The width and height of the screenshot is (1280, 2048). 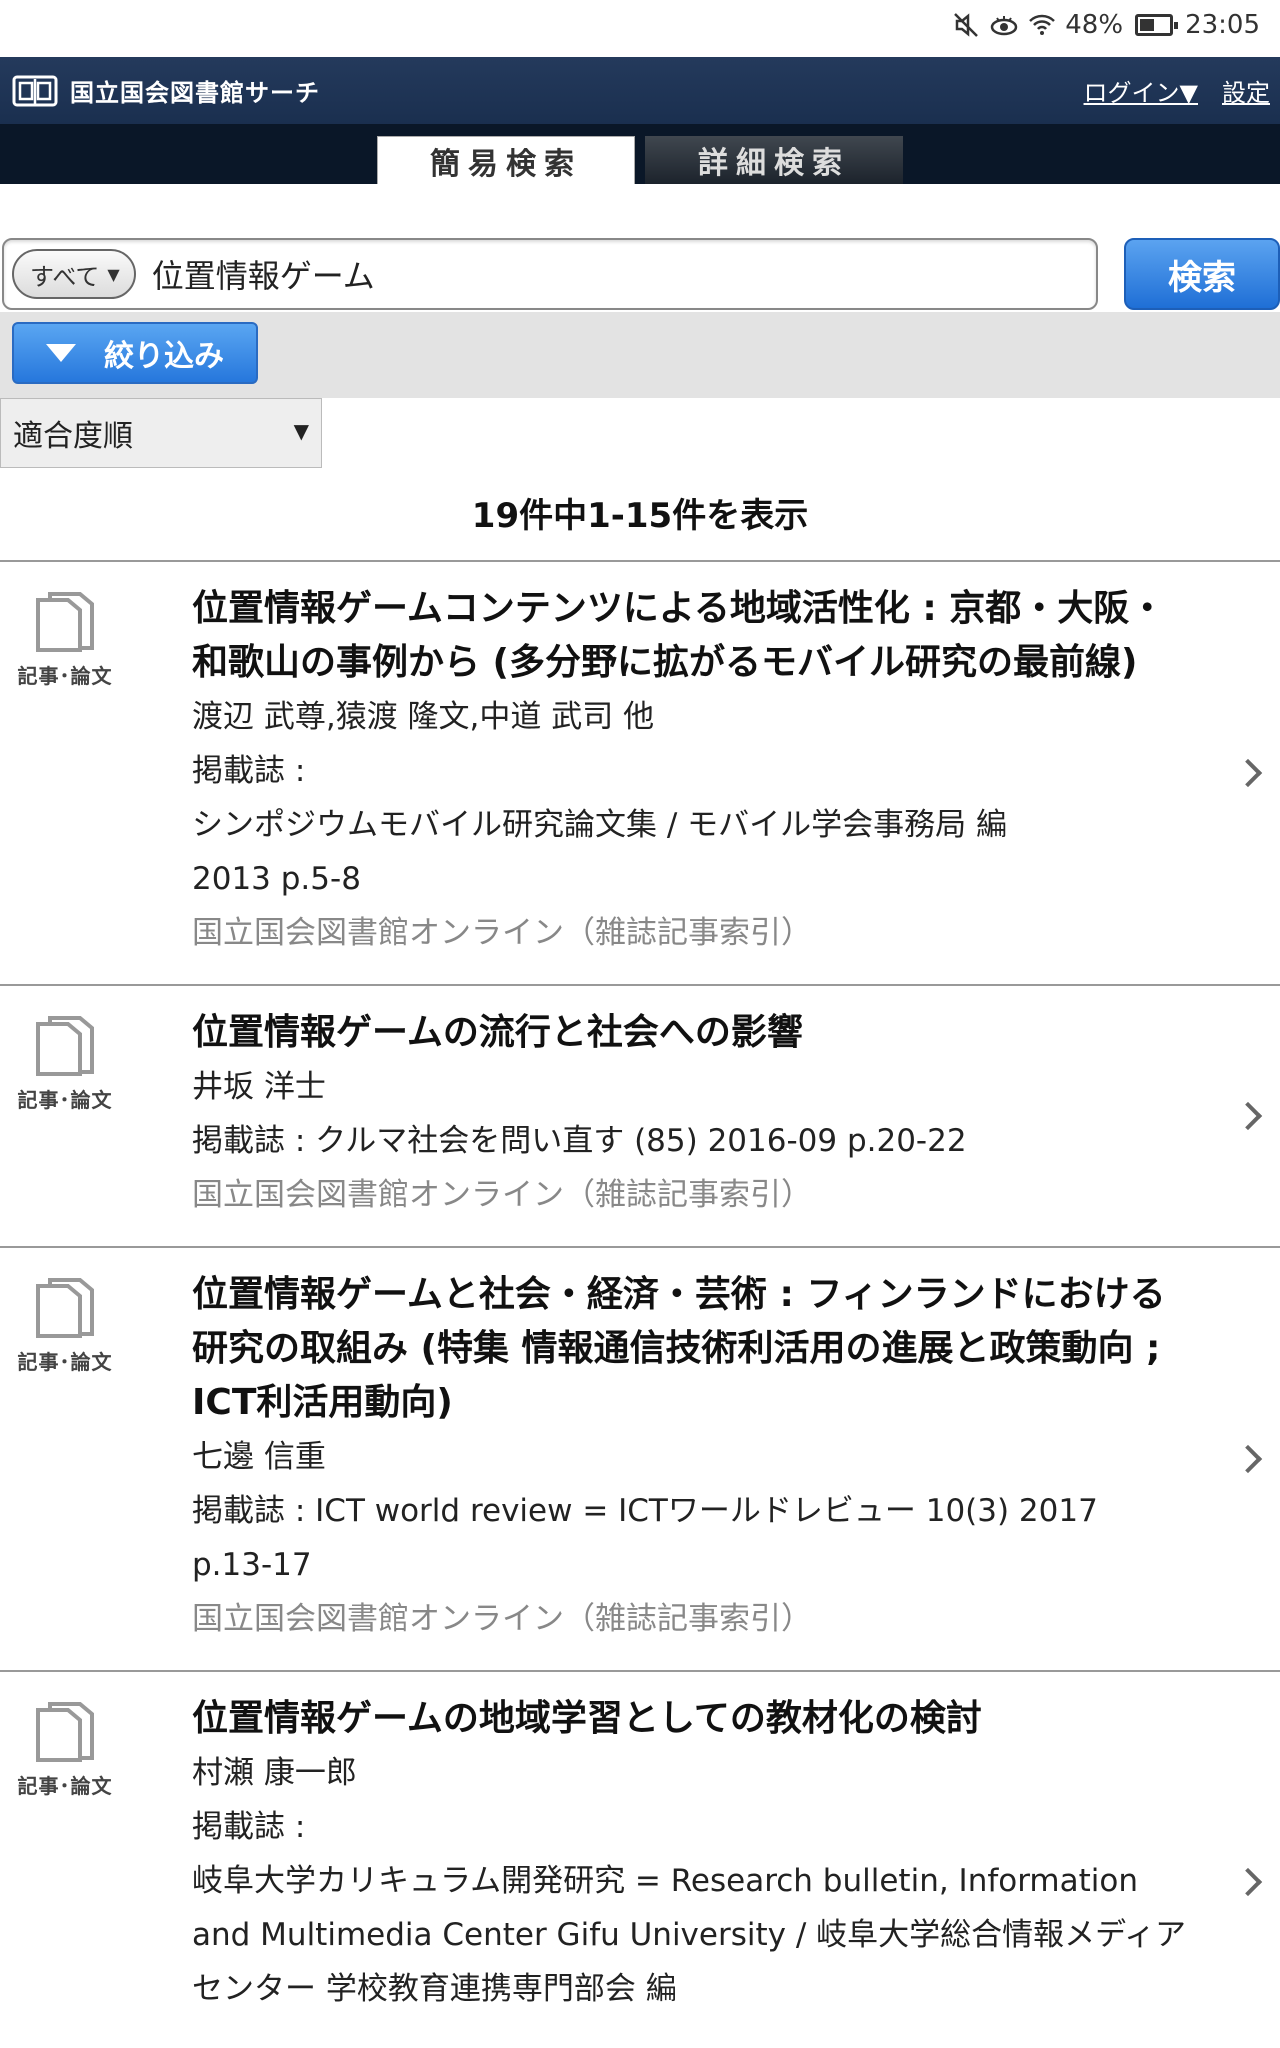 What do you see at coordinates (1141, 90) in the screenshot?
I see `login-link: ログイン▼` at bounding box center [1141, 90].